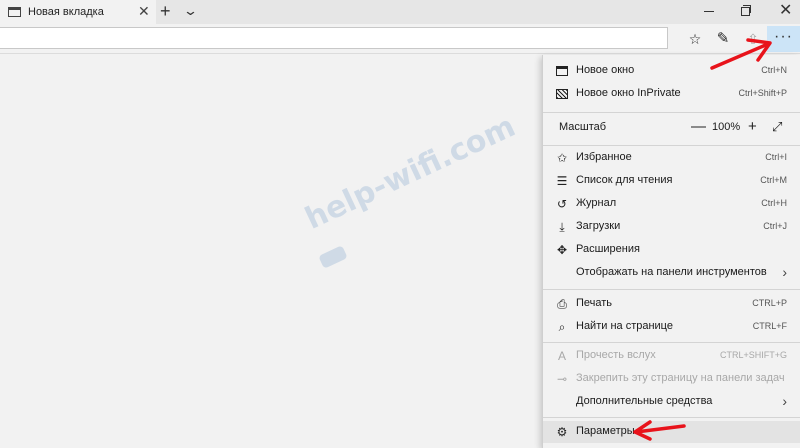 This screenshot has height=448, width=800. I want to click on zoom-in-button: +, so click(752, 126).